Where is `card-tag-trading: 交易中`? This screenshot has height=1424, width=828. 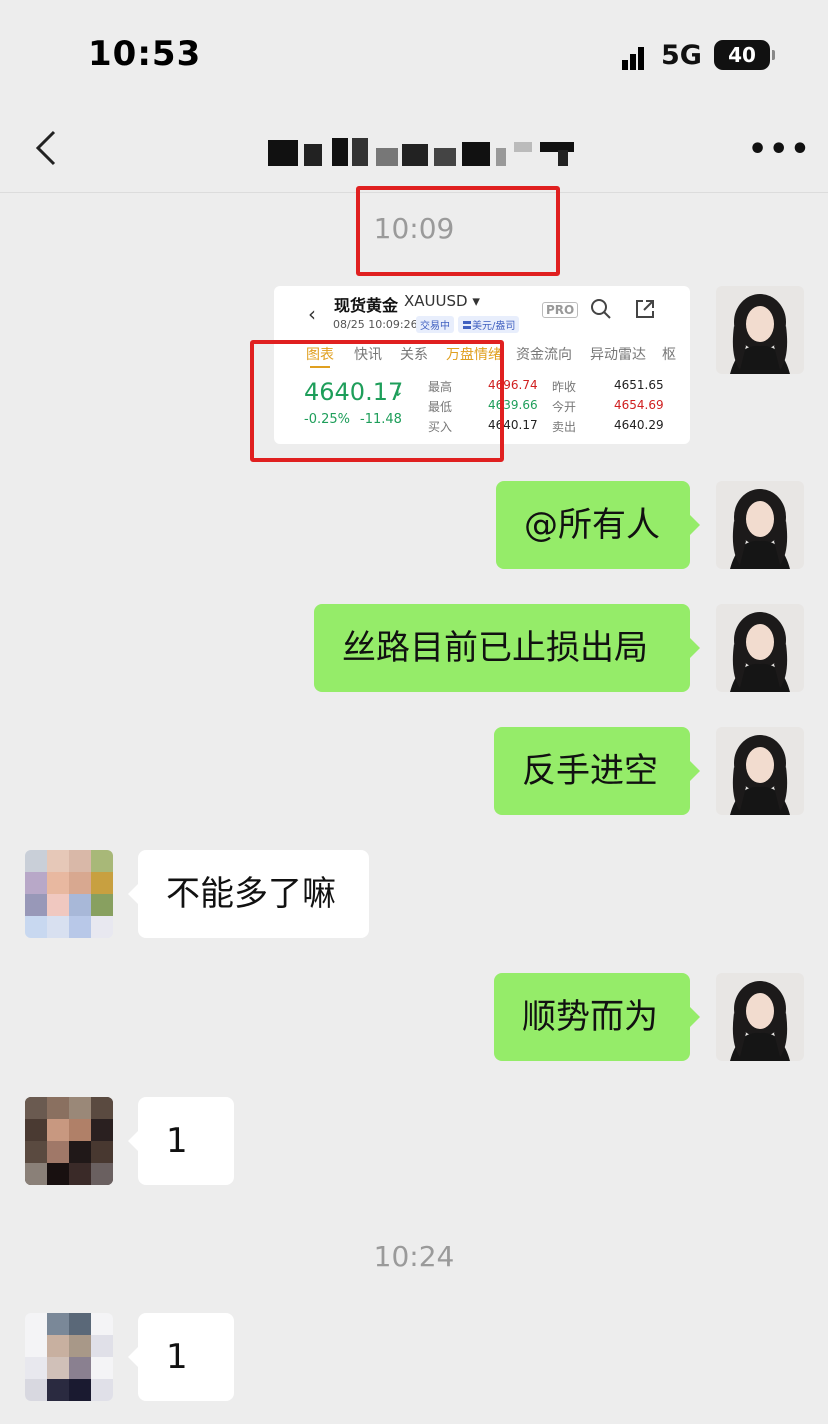
card-tag-trading: 交易中 is located at coordinates (435, 324).